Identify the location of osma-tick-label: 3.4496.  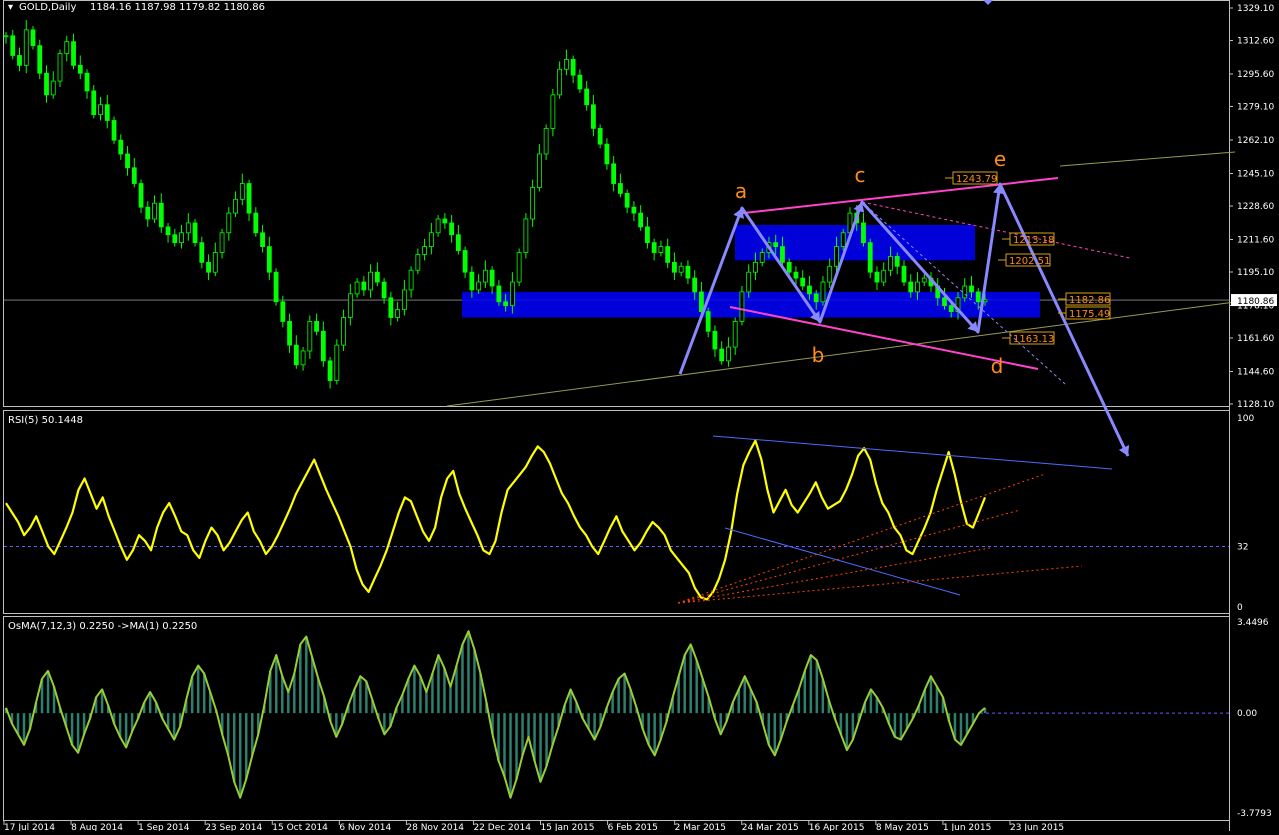
(1253, 623).